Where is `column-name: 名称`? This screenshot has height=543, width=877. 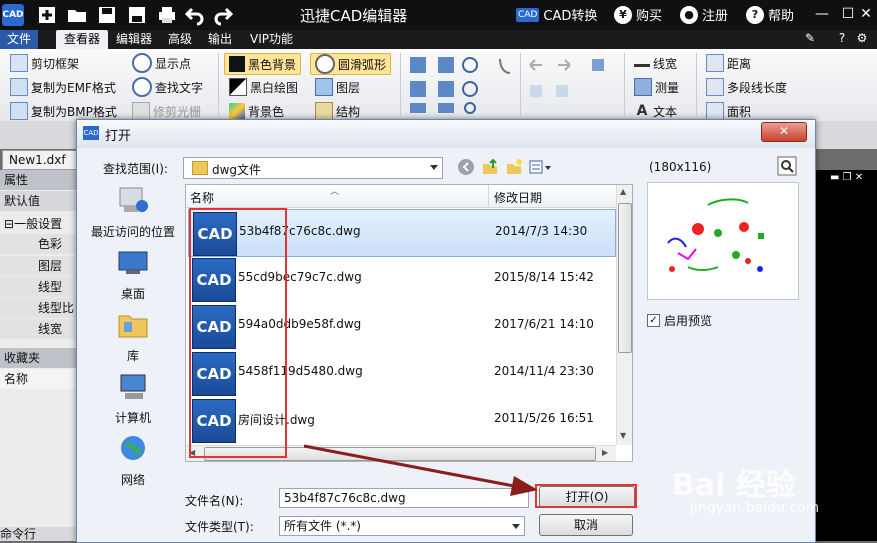 column-name: 名称 is located at coordinates (202, 197).